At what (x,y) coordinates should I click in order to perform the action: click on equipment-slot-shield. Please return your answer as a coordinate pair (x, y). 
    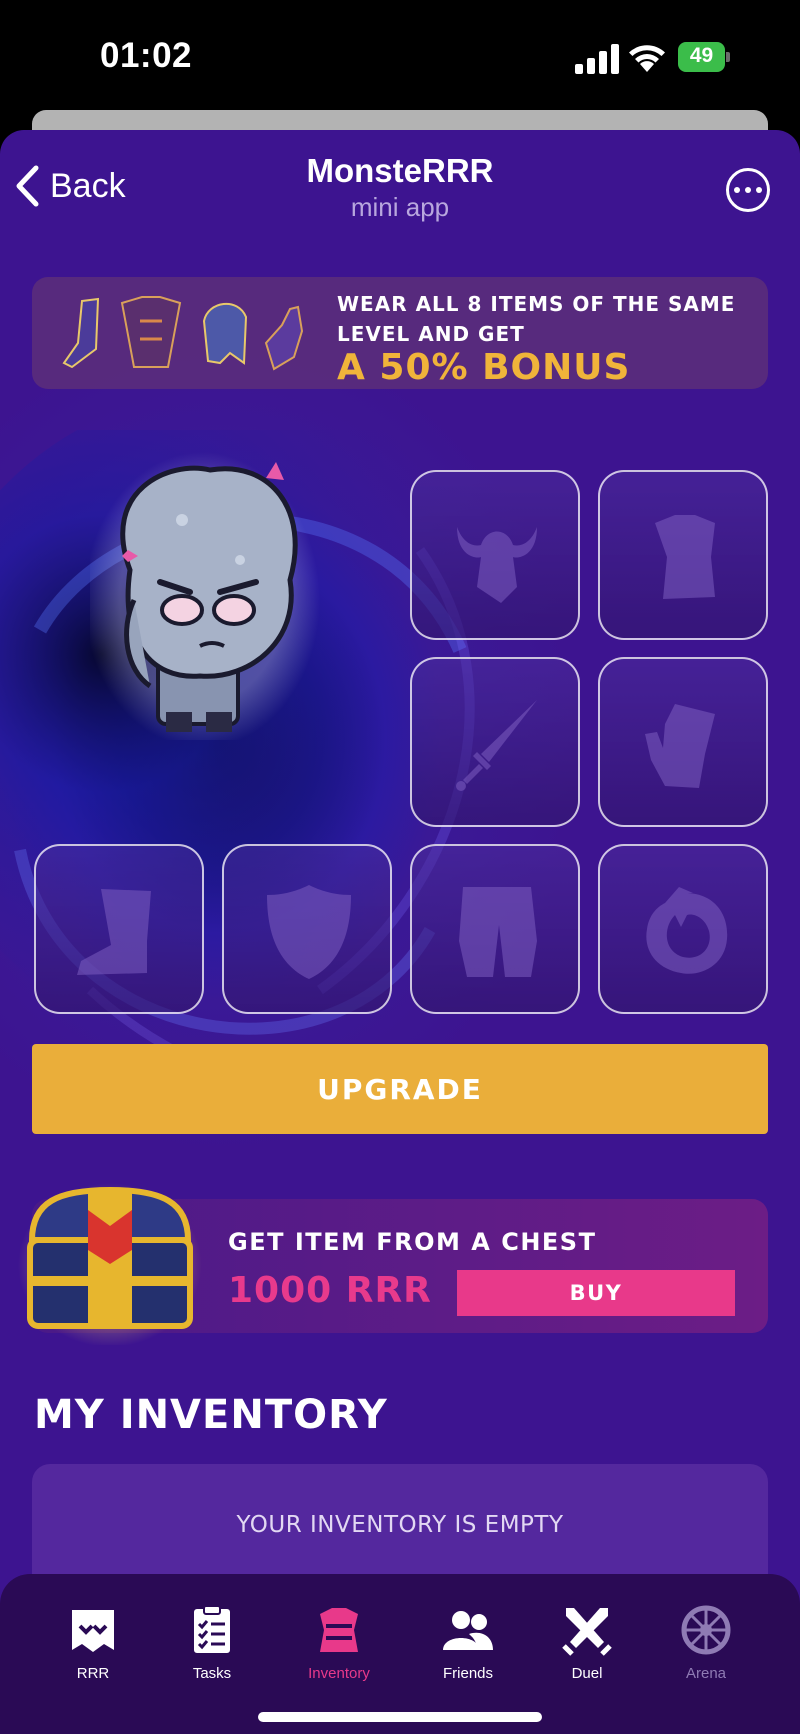
    Looking at the image, I should click on (307, 929).